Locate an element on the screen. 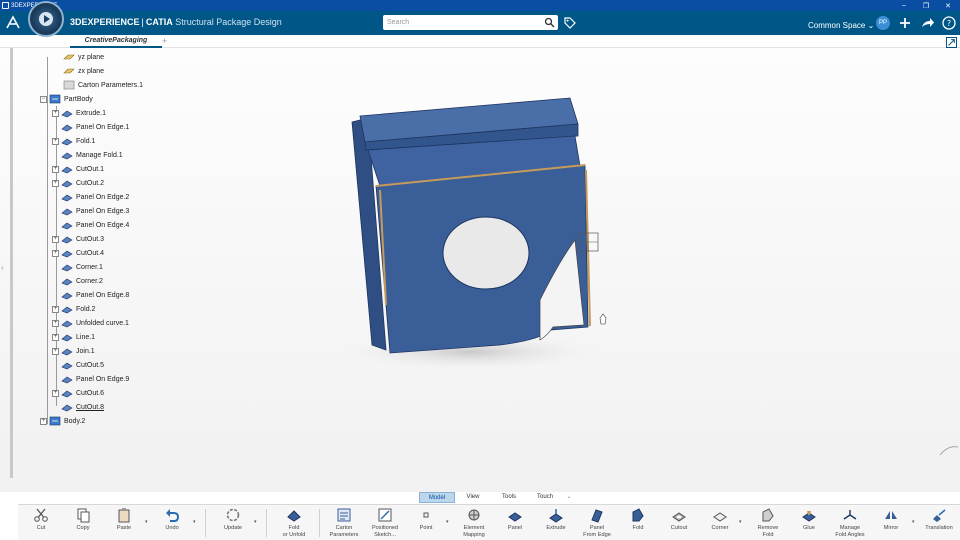 This screenshot has height=540, width=960. tab-view: View is located at coordinates (473, 497).